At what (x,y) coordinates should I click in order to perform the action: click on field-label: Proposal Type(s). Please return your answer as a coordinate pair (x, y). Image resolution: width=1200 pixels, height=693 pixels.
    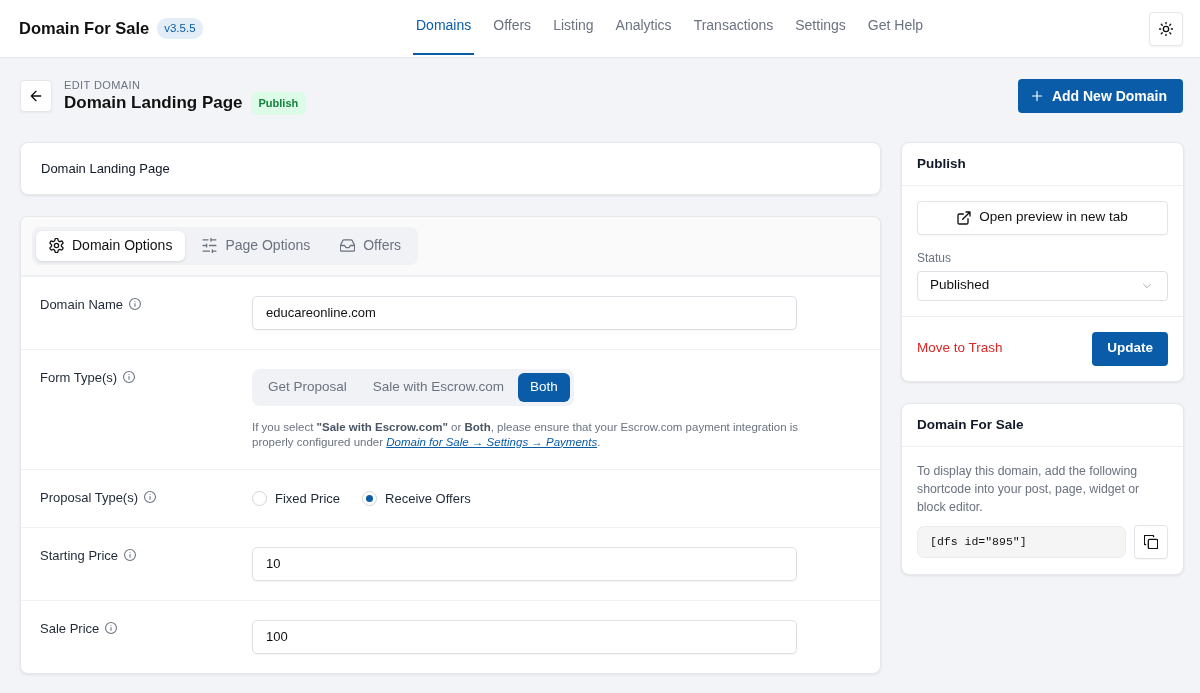
    Looking at the image, I should click on (89, 497).